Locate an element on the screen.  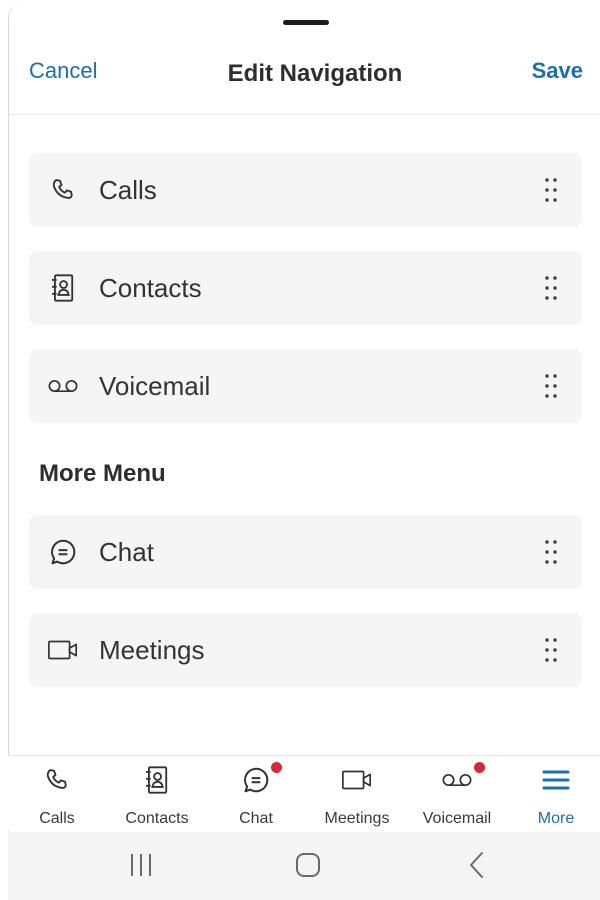
home-icon is located at coordinates (308, 867).